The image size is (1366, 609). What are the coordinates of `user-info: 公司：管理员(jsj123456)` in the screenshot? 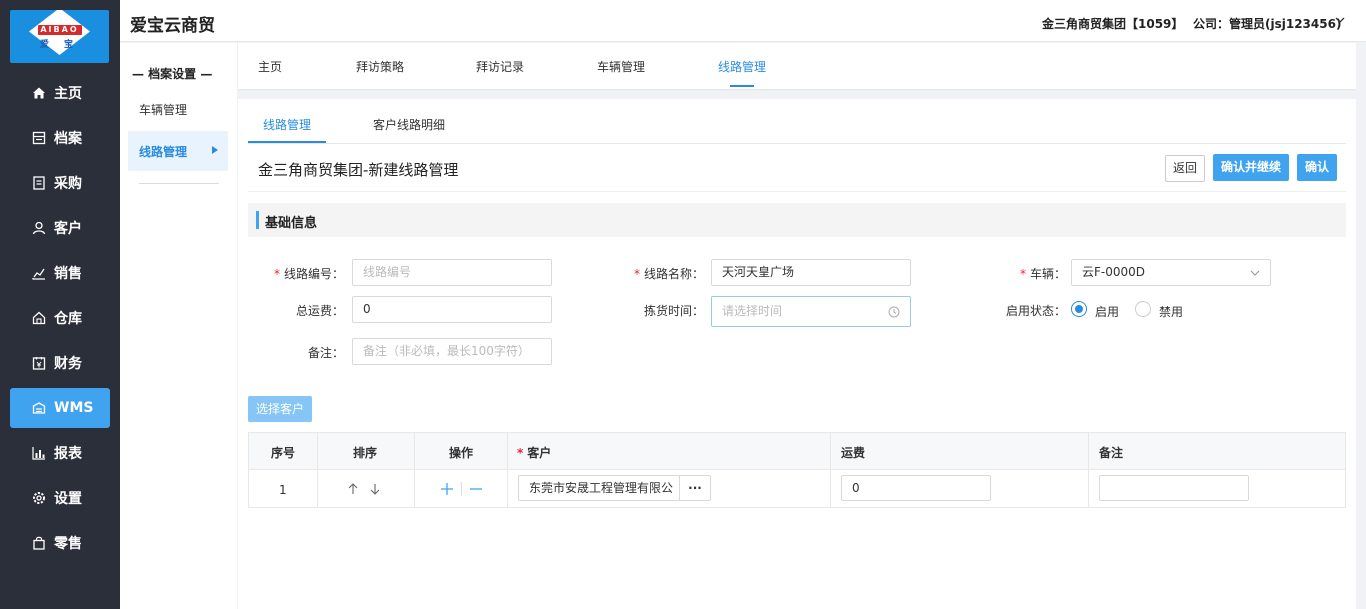 It's located at (1267, 23).